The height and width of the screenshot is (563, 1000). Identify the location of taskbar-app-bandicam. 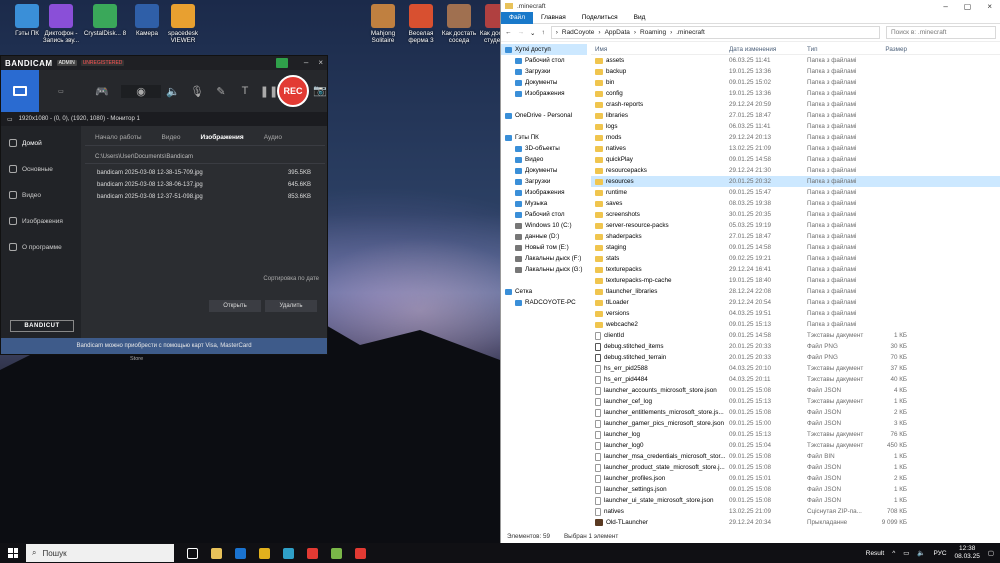
(360, 553).